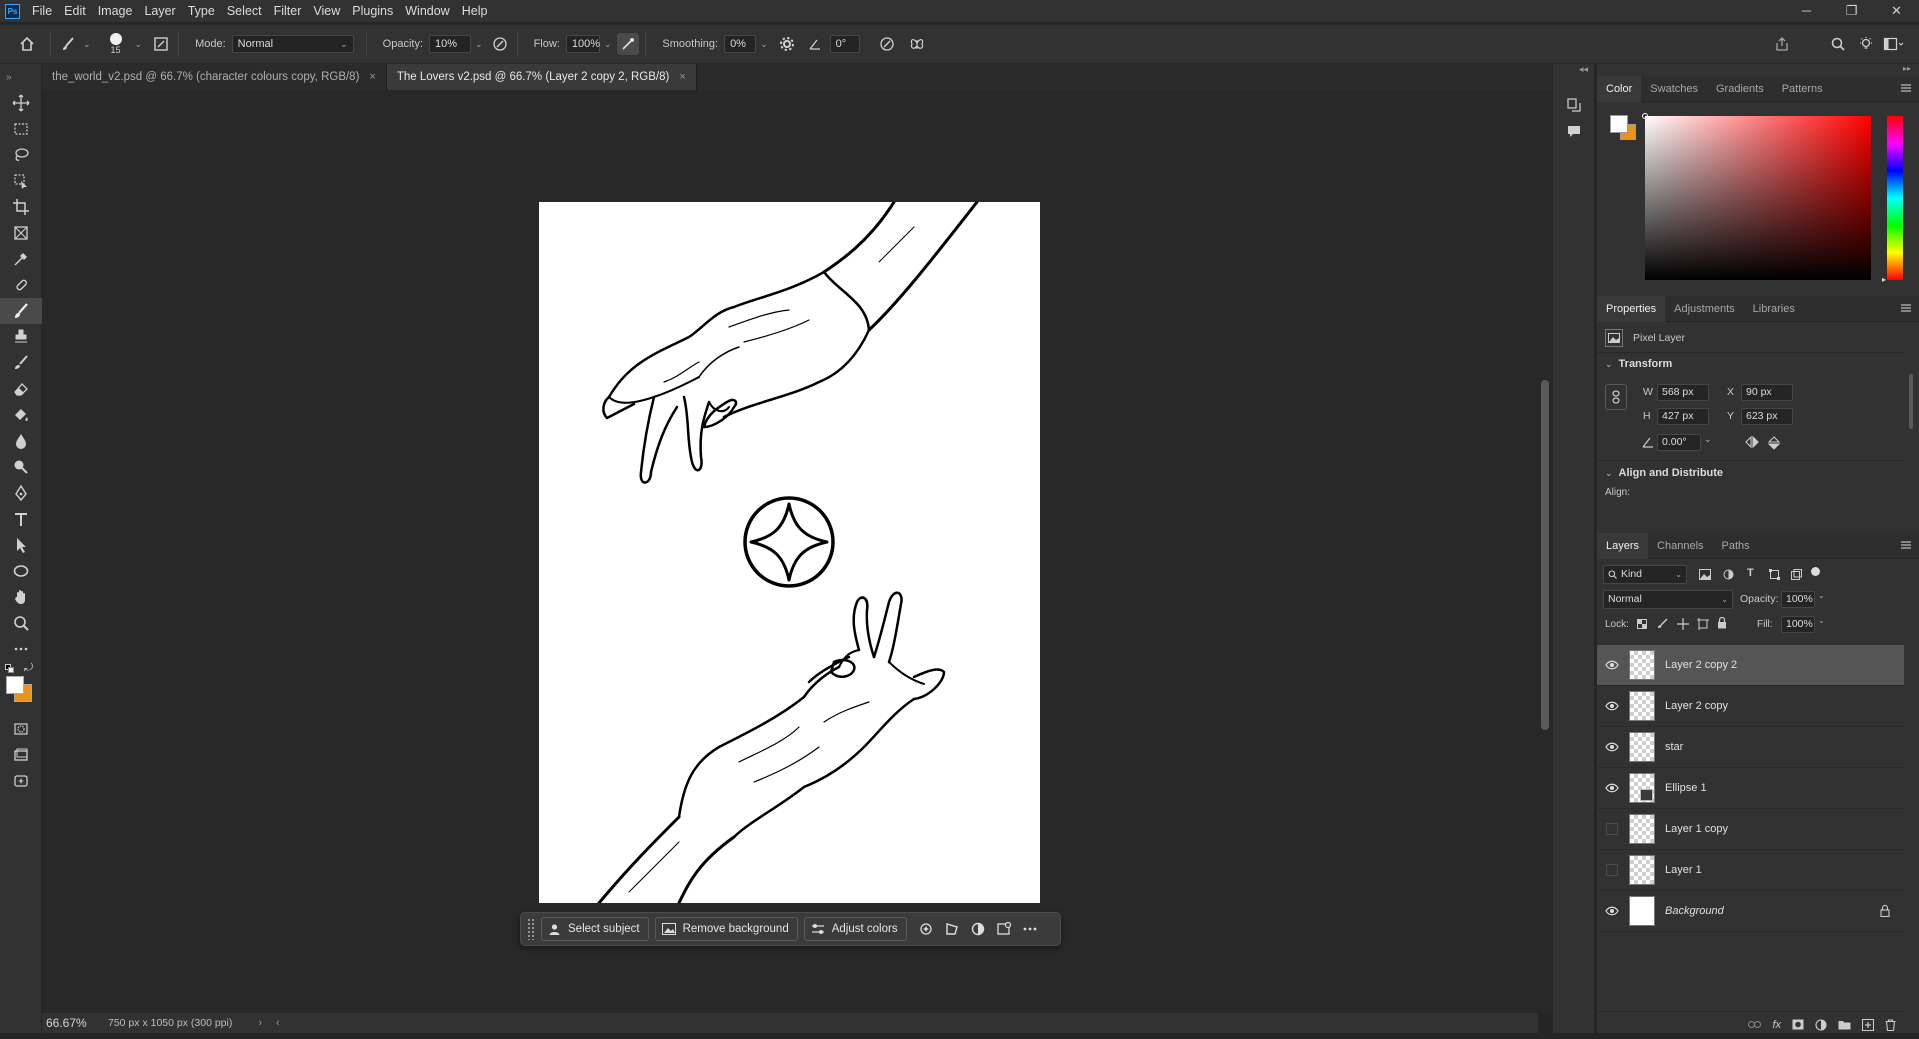 This screenshot has width=1919, height=1039. What do you see at coordinates (1802, 89) in the screenshot?
I see `tab-patterns: Patterns` at bounding box center [1802, 89].